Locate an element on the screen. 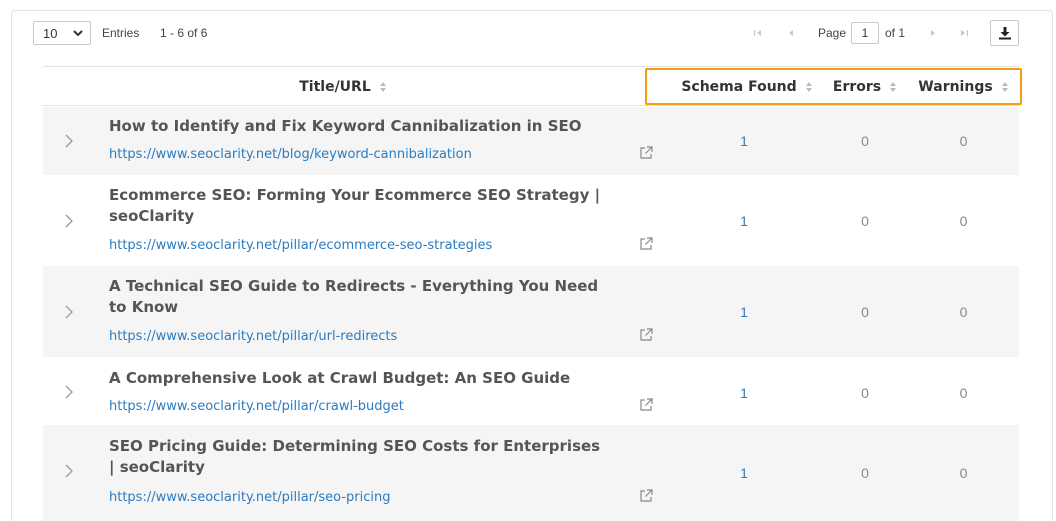  next-page-icon is located at coordinates (933, 33).